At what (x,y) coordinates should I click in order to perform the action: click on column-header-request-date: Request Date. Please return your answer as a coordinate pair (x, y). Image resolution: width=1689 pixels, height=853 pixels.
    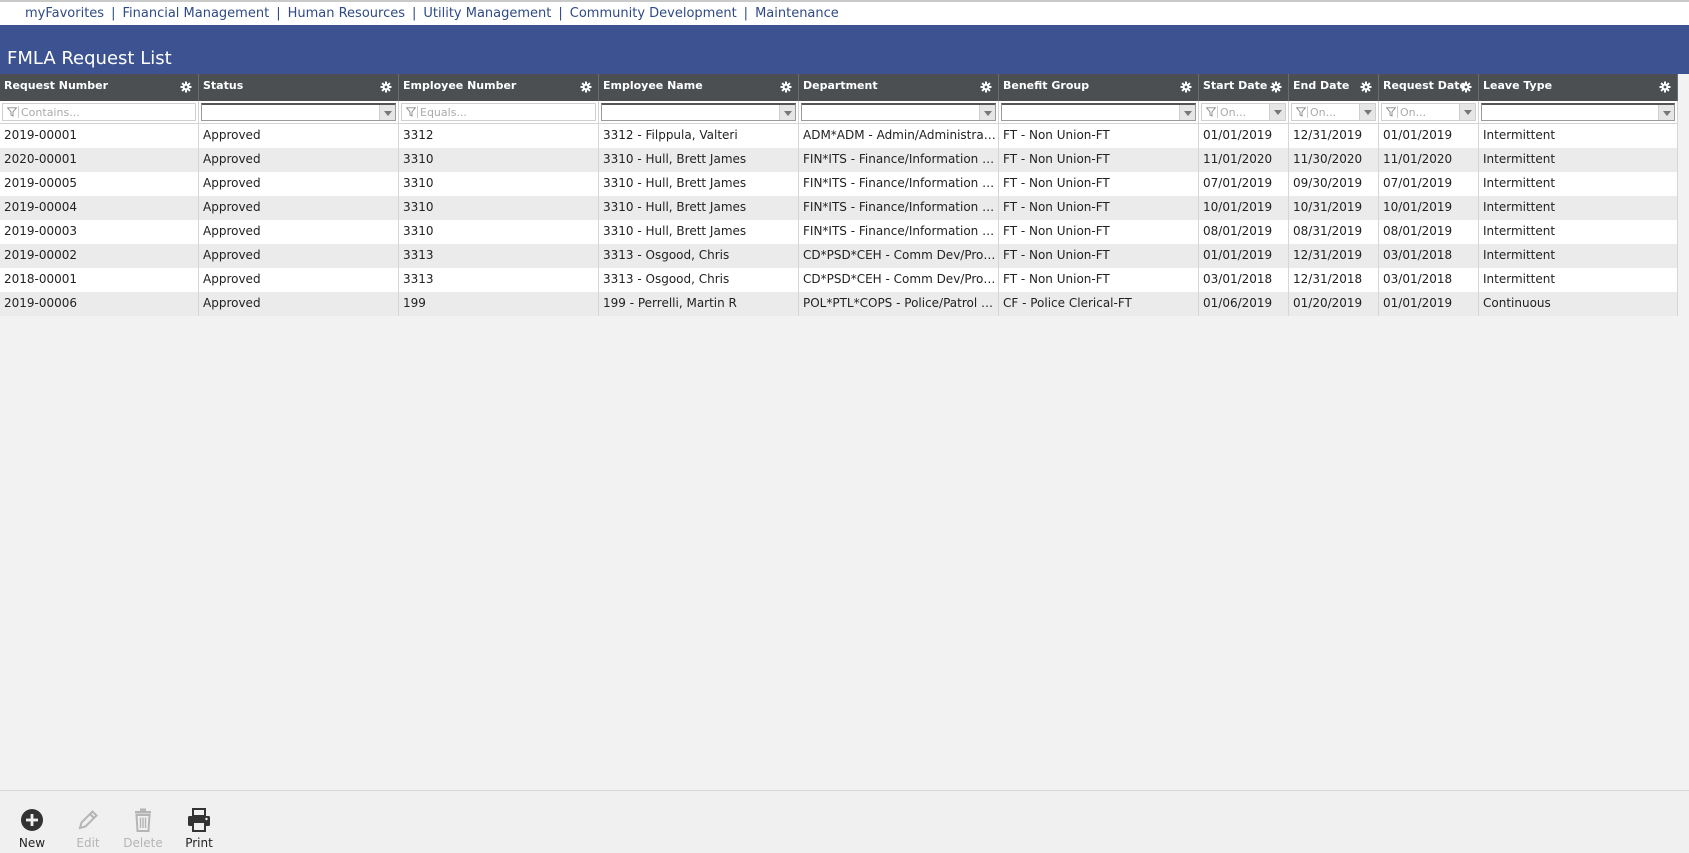
    Looking at the image, I should click on (1429, 87).